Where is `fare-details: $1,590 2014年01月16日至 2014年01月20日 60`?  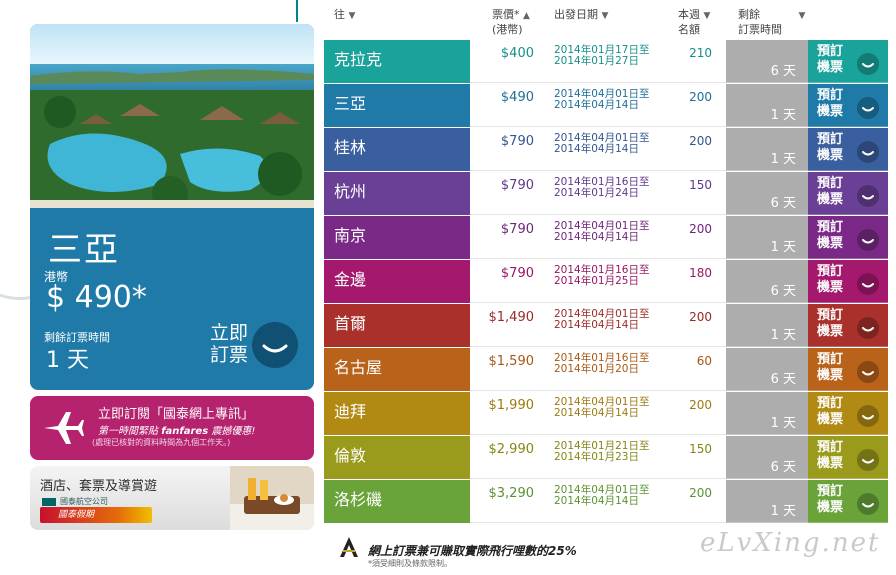
fare-details: $1,590 2014年01月16日至 2014年01月20日 60 is located at coordinates (598, 369).